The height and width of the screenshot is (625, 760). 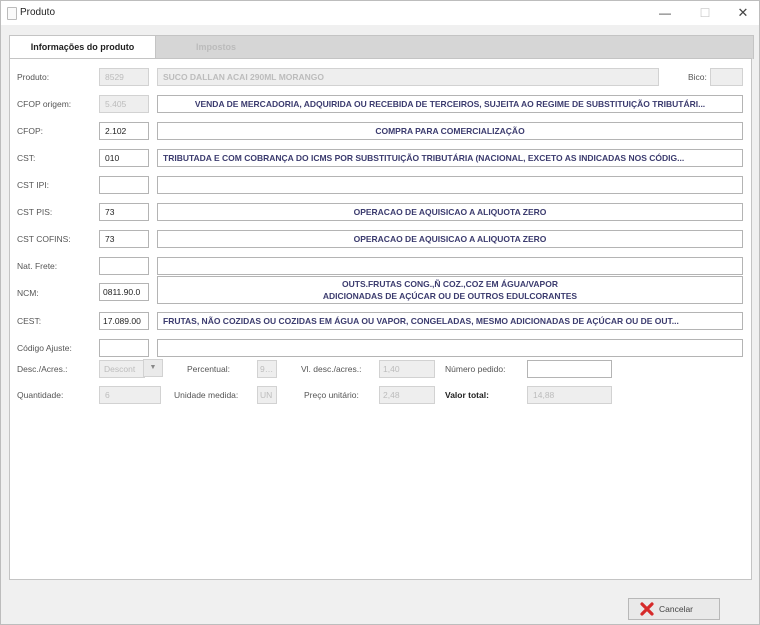 What do you see at coordinates (124, 292) in the screenshot?
I see `ncm-code-input: 0811.90.0` at bounding box center [124, 292].